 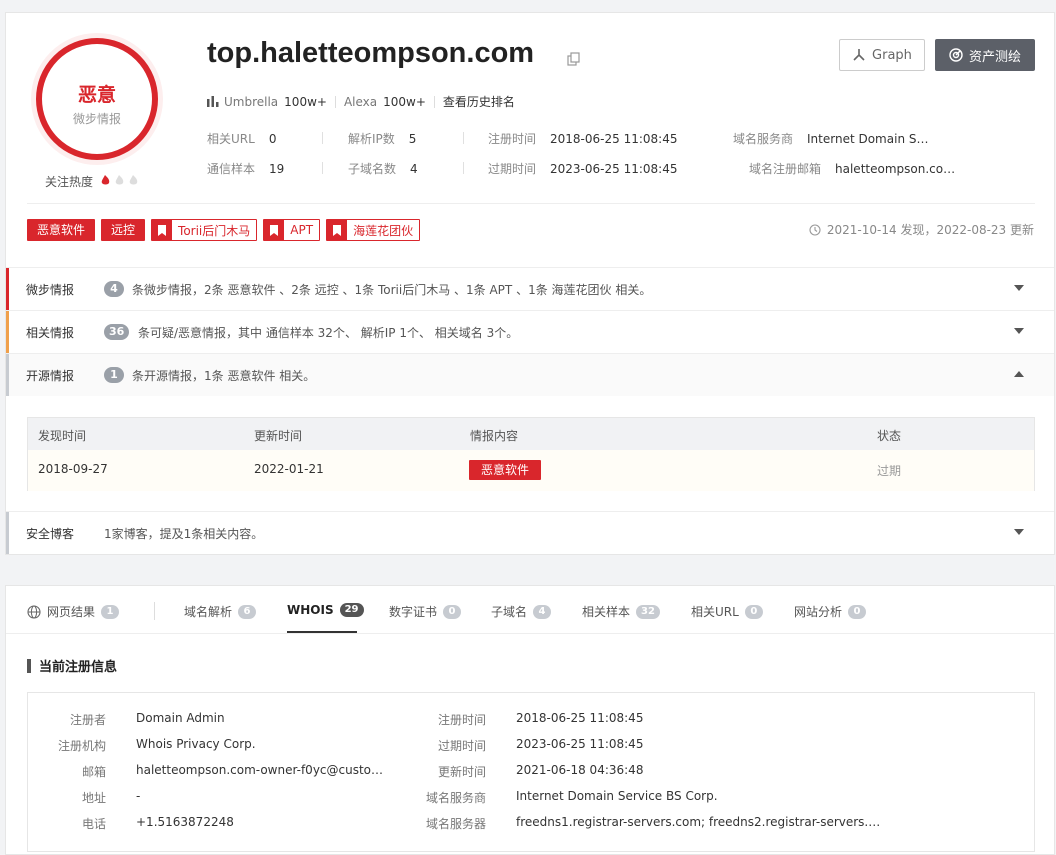 What do you see at coordinates (117, 332) in the screenshot?
I see `intel-count-badge: 36` at bounding box center [117, 332].